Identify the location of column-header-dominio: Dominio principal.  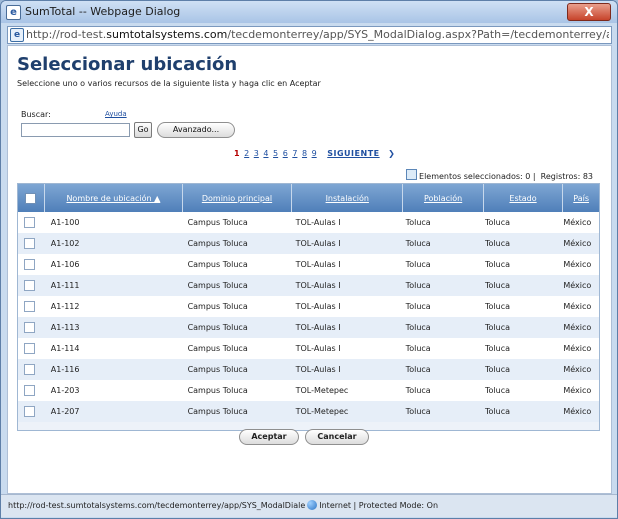
(238, 198).